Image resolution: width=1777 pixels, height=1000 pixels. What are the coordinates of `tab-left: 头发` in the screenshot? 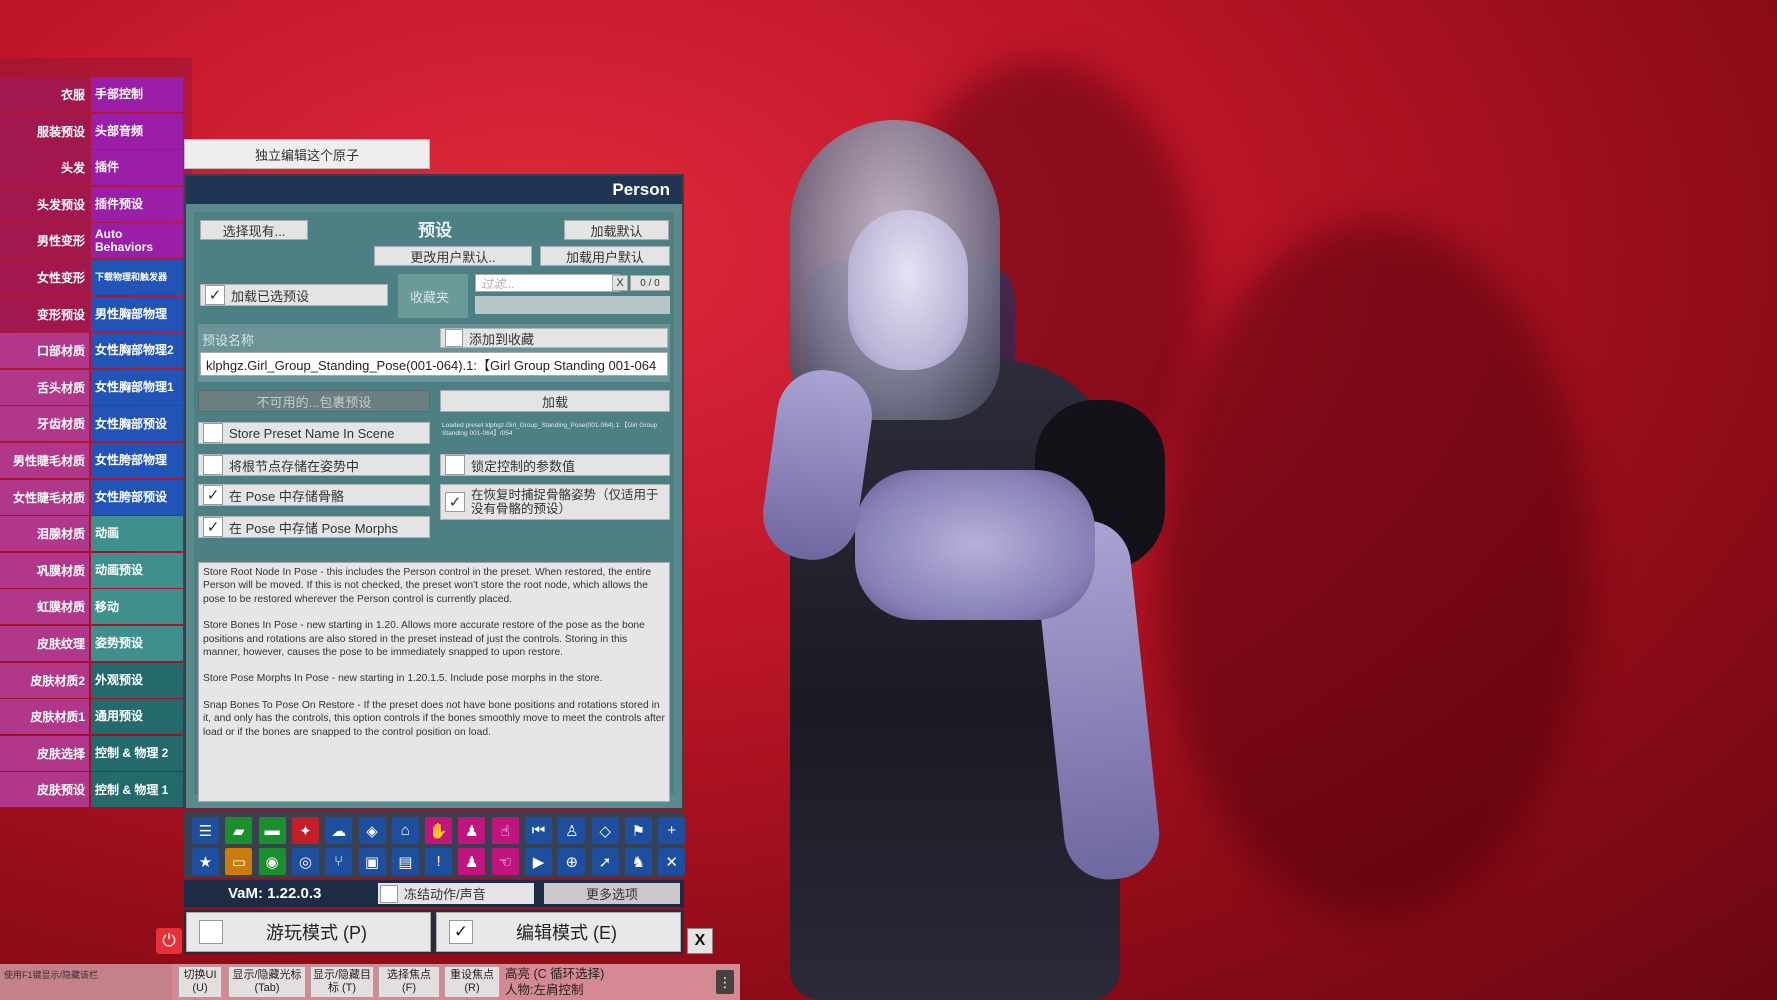 It's located at (44, 168).